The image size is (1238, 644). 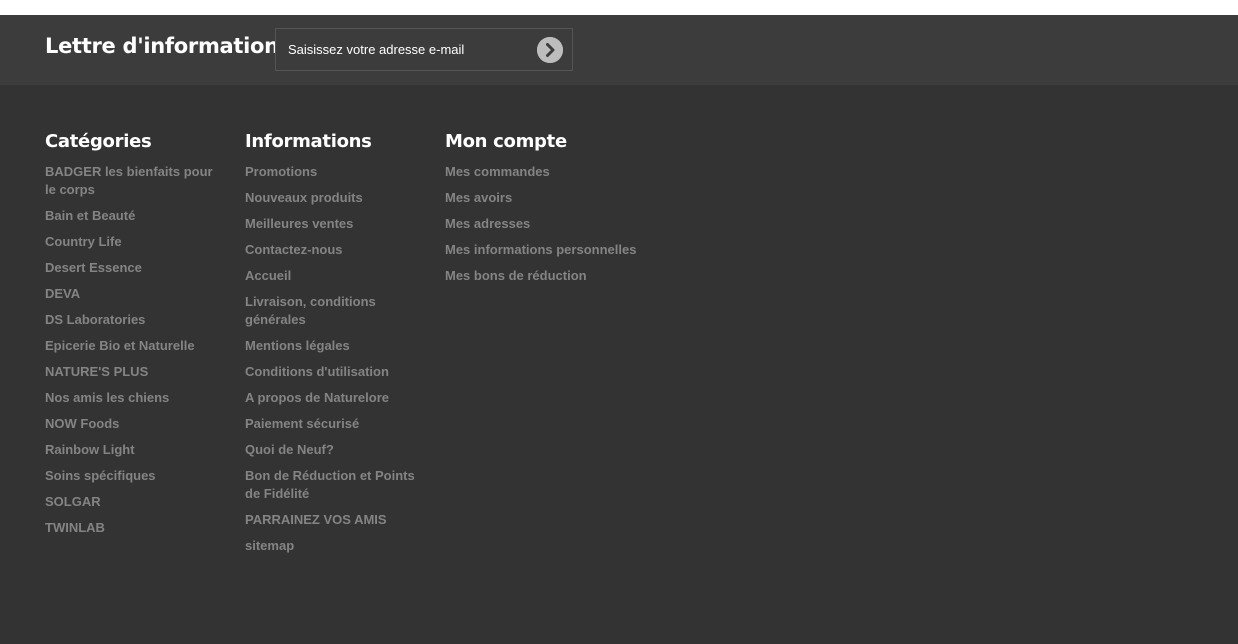 I want to click on footer-link-item: Mes avoirs, so click(x=555, y=198).